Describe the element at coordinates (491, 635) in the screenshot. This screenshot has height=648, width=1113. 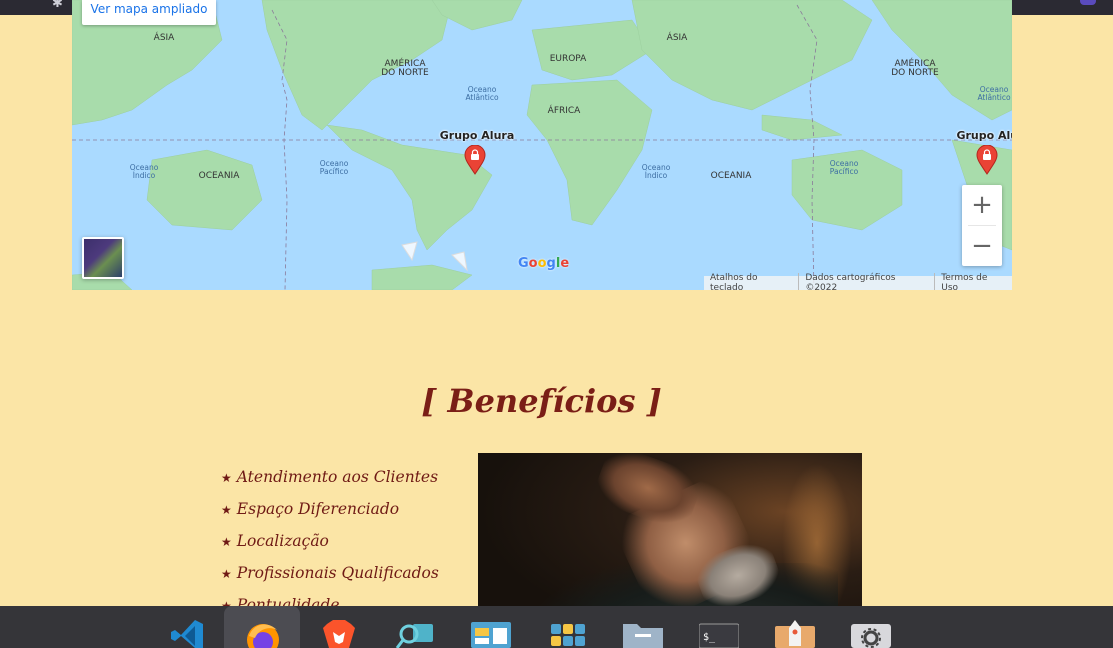
I see `window-layout-icon` at that location.